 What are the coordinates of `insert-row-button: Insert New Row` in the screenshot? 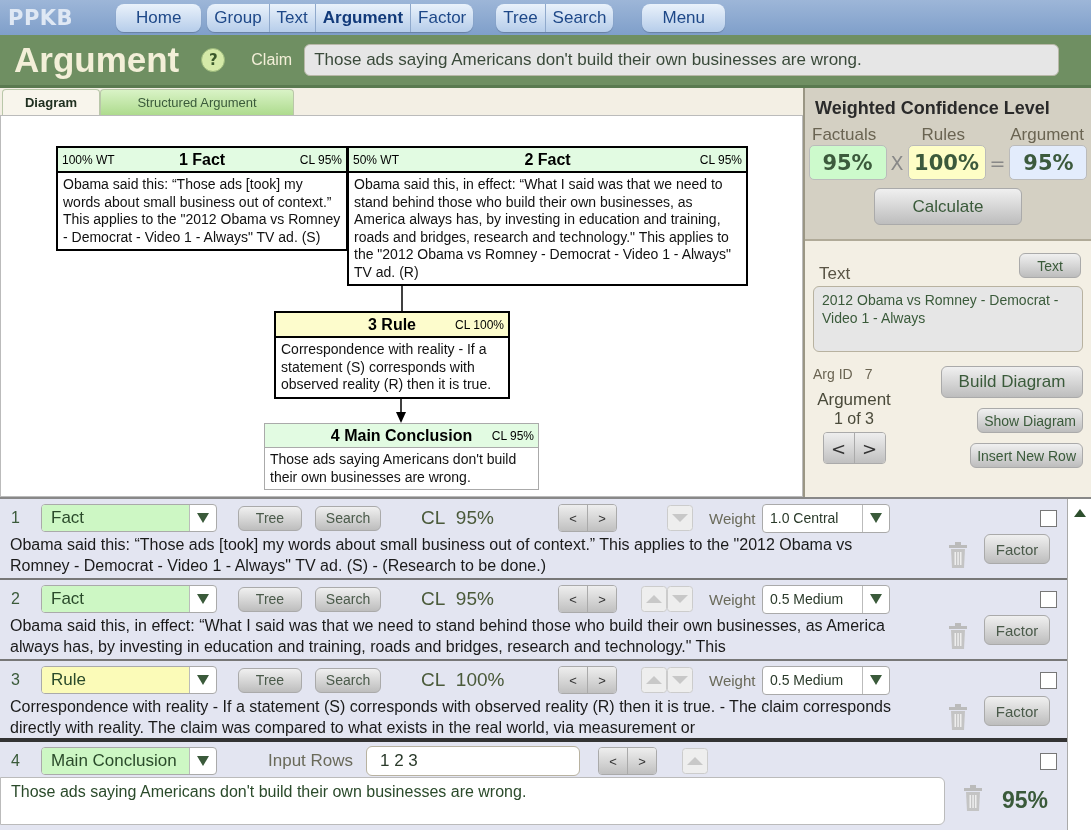 It's located at (1026, 455).